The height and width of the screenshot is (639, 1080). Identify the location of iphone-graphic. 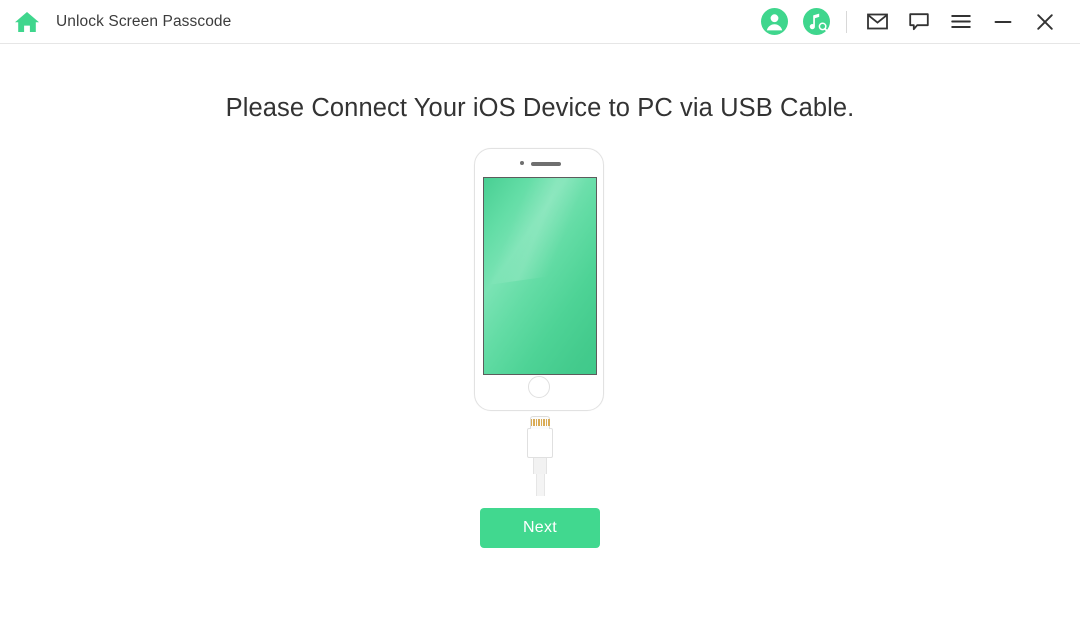
(539, 279).